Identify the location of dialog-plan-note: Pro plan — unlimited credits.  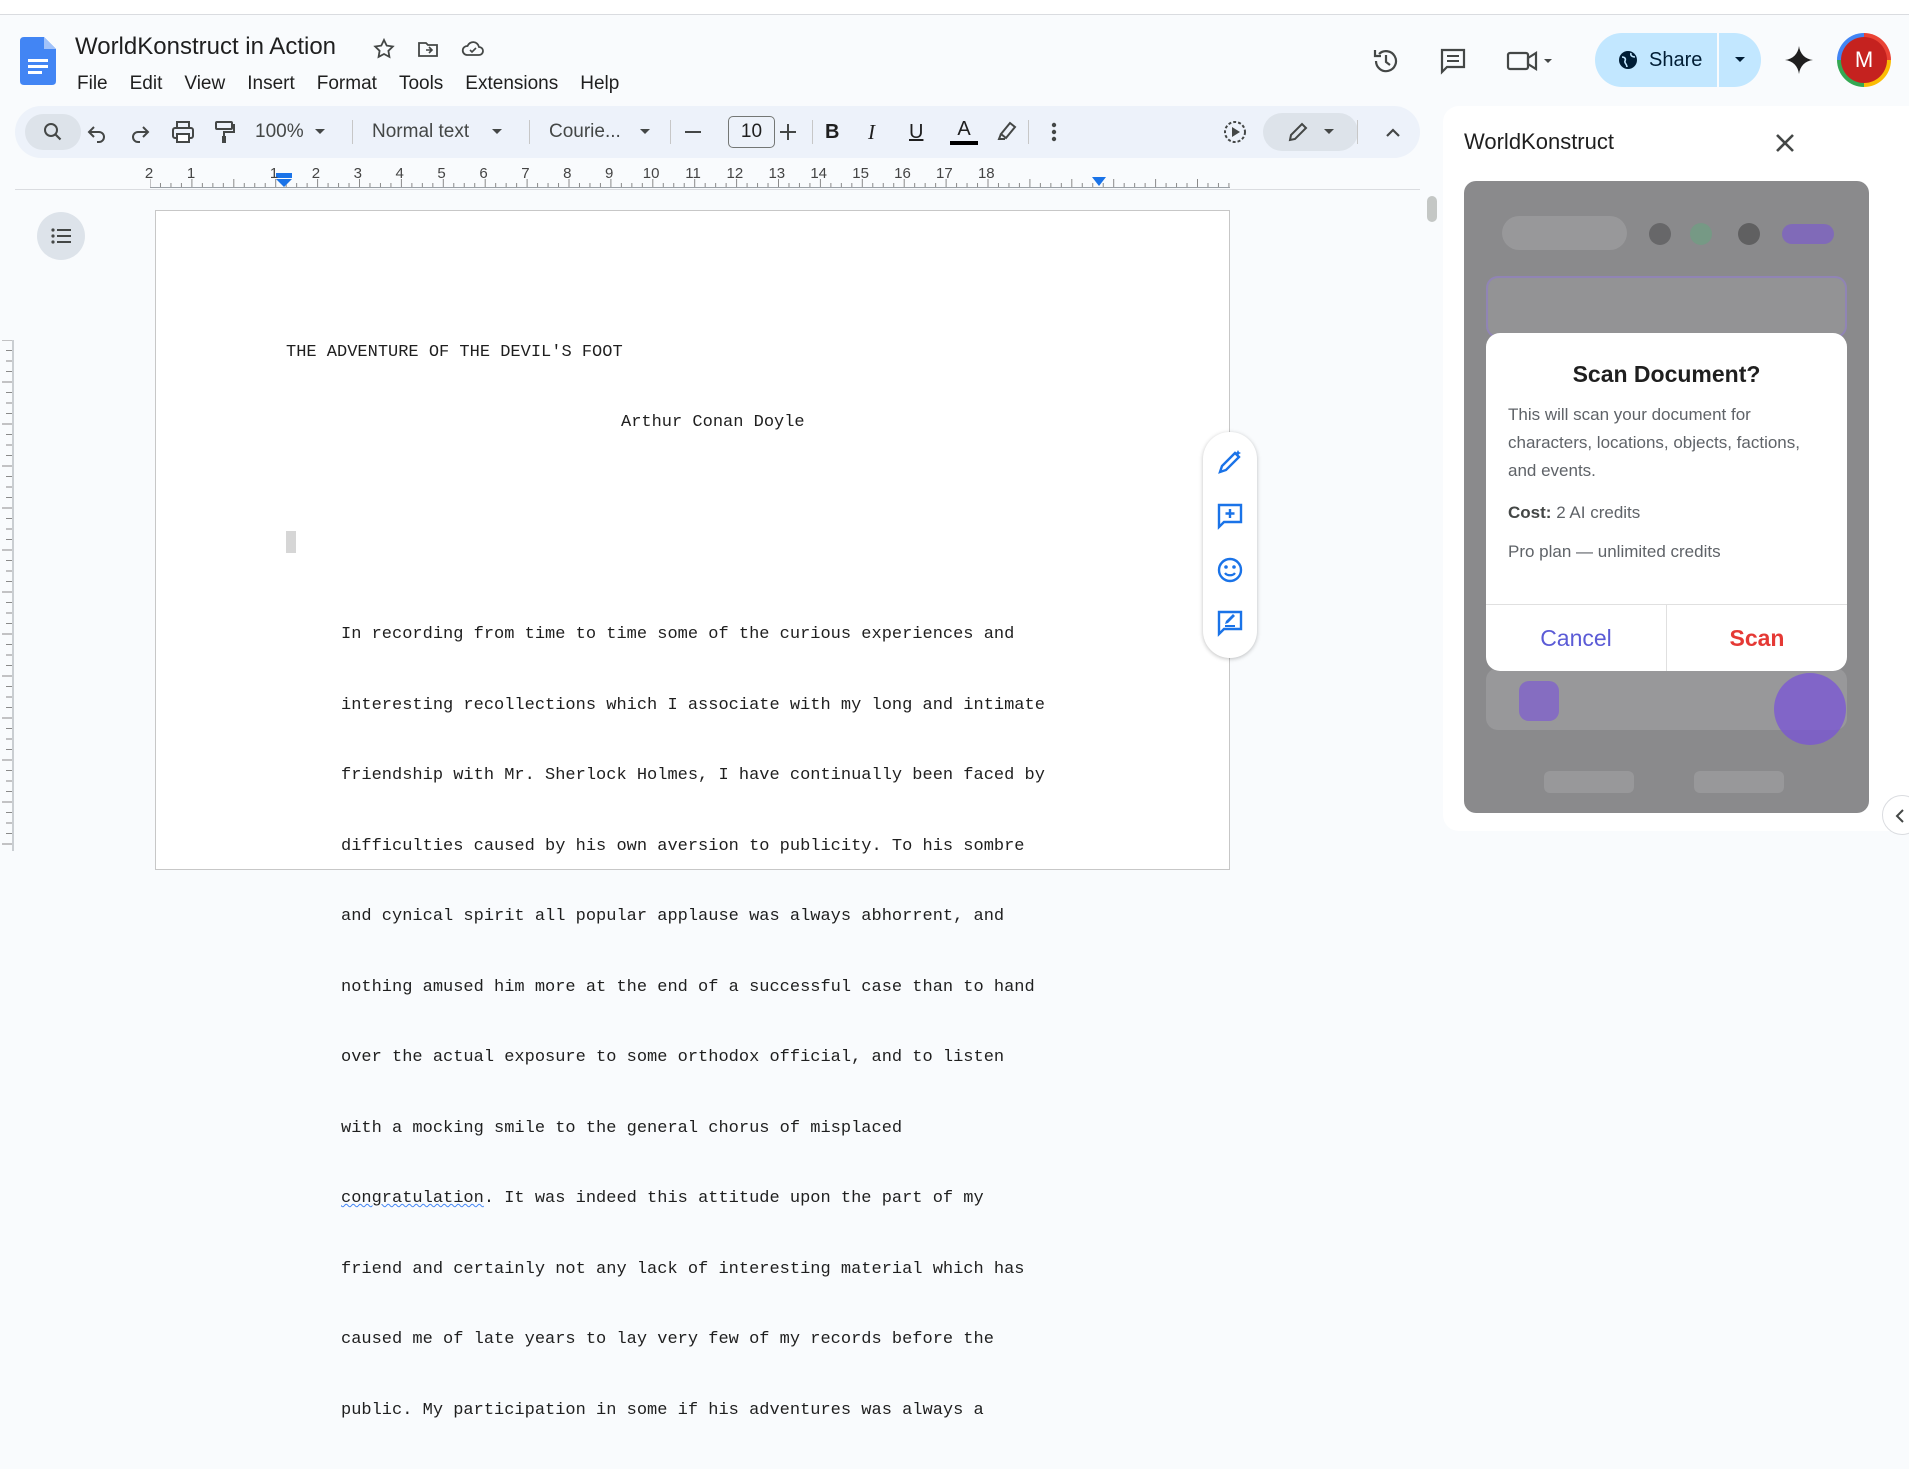
(1614, 551).